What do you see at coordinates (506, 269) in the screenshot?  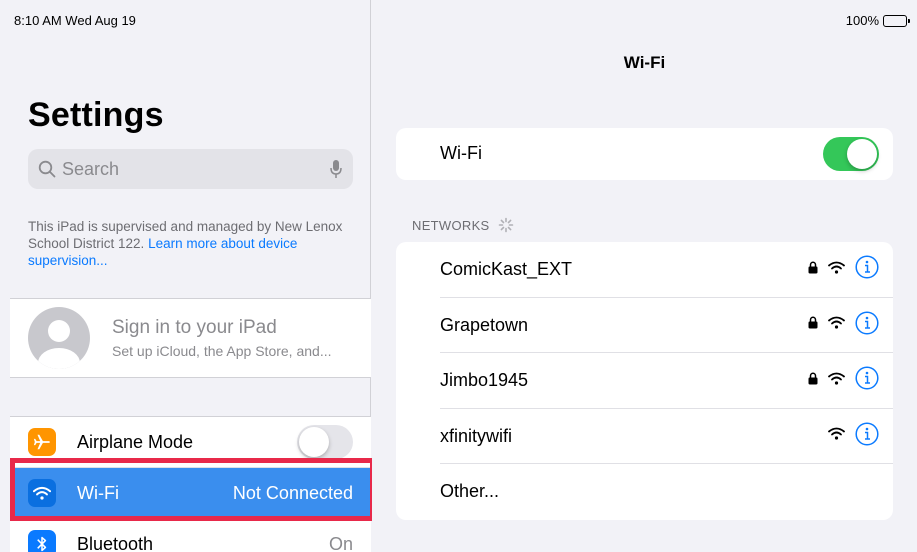 I see `network-name: ComicKast_EXT` at bounding box center [506, 269].